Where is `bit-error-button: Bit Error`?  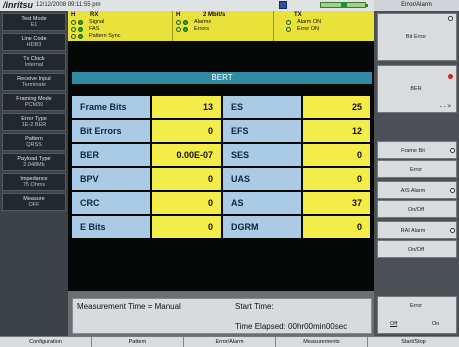
bit-error-button: Bit Error is located at coordinates (417, 37).